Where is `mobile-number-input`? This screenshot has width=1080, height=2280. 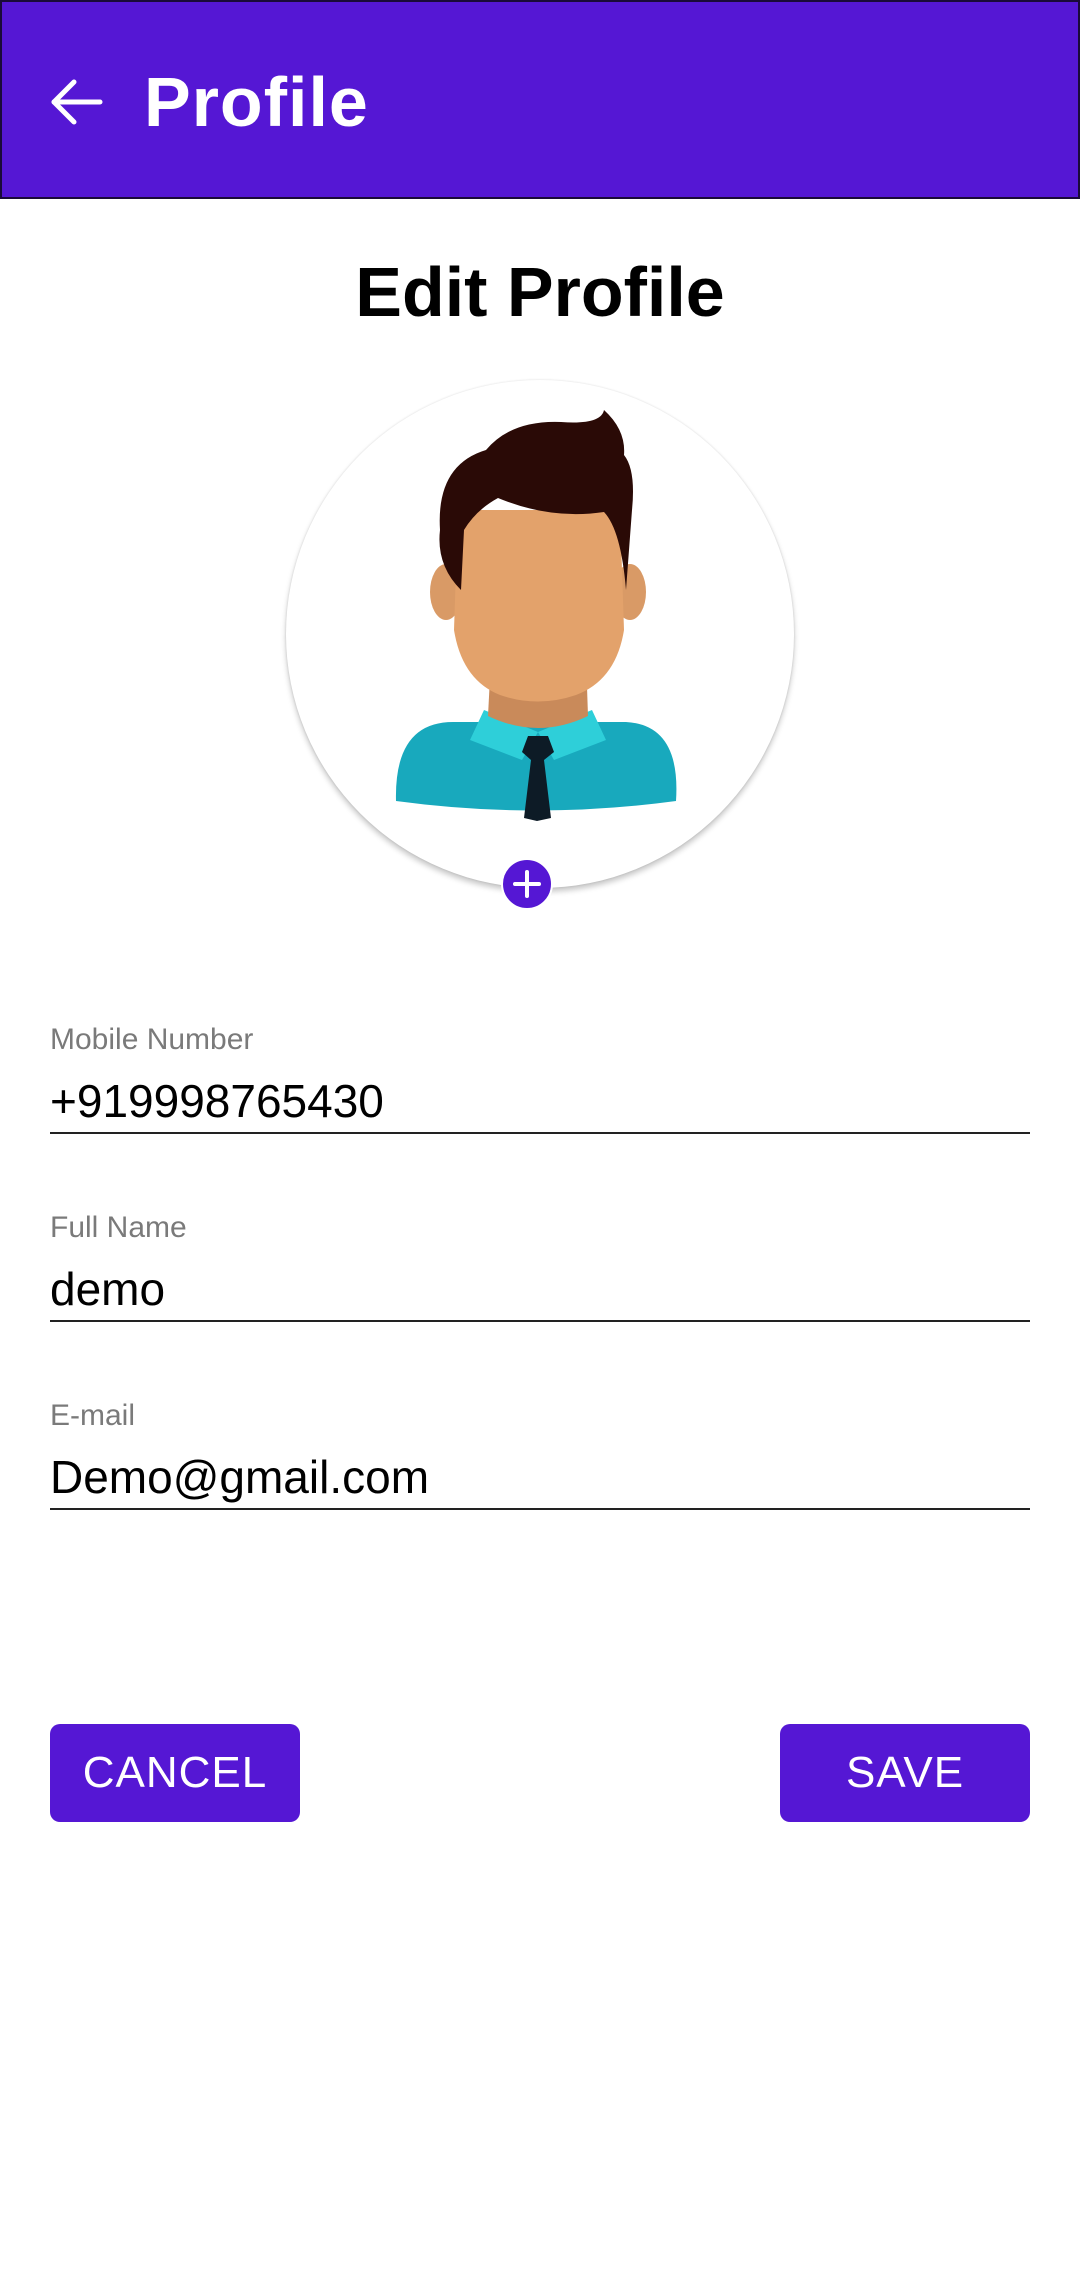 mobile-number-input is located at coordinates (540, 1102).